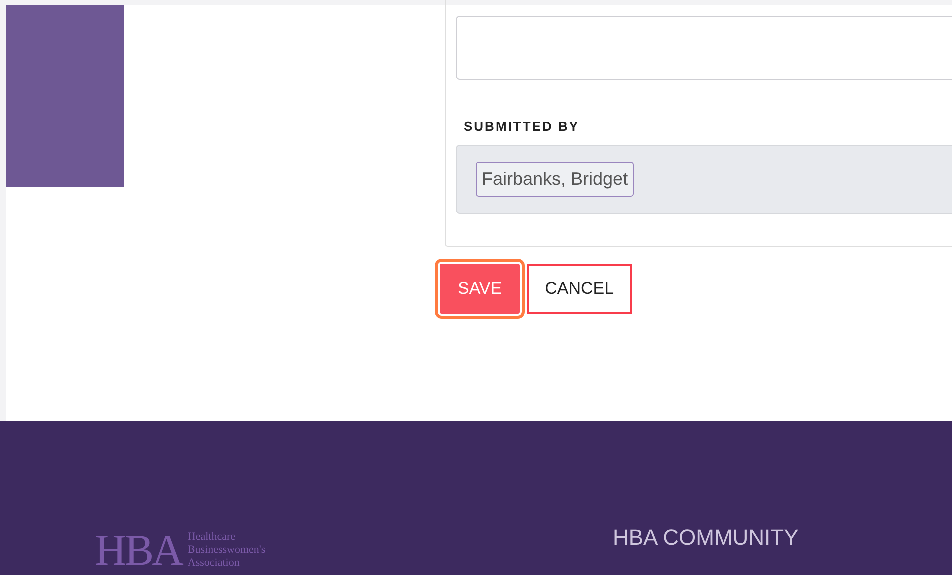  I want to click on cancel-button: CANCEL, so click(579, 289).